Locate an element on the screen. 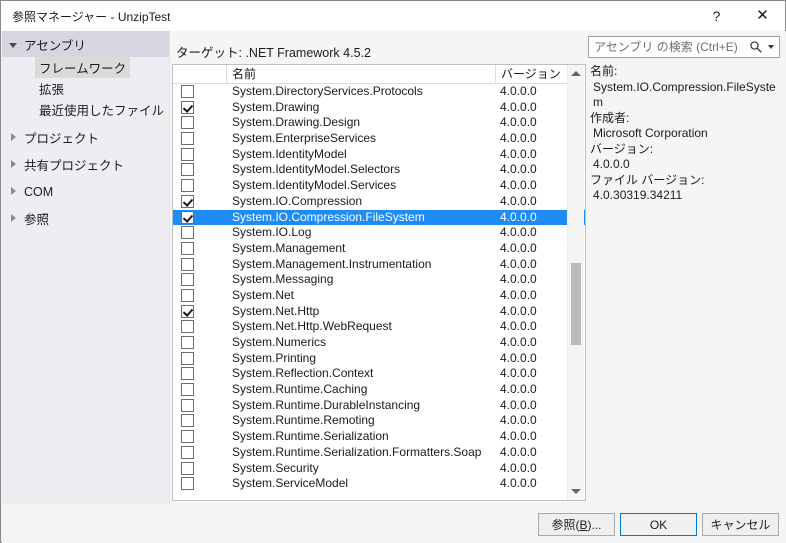  table-row: System.Runtime.Caching 4.0.0.0 is located at coordinates (379, 390).